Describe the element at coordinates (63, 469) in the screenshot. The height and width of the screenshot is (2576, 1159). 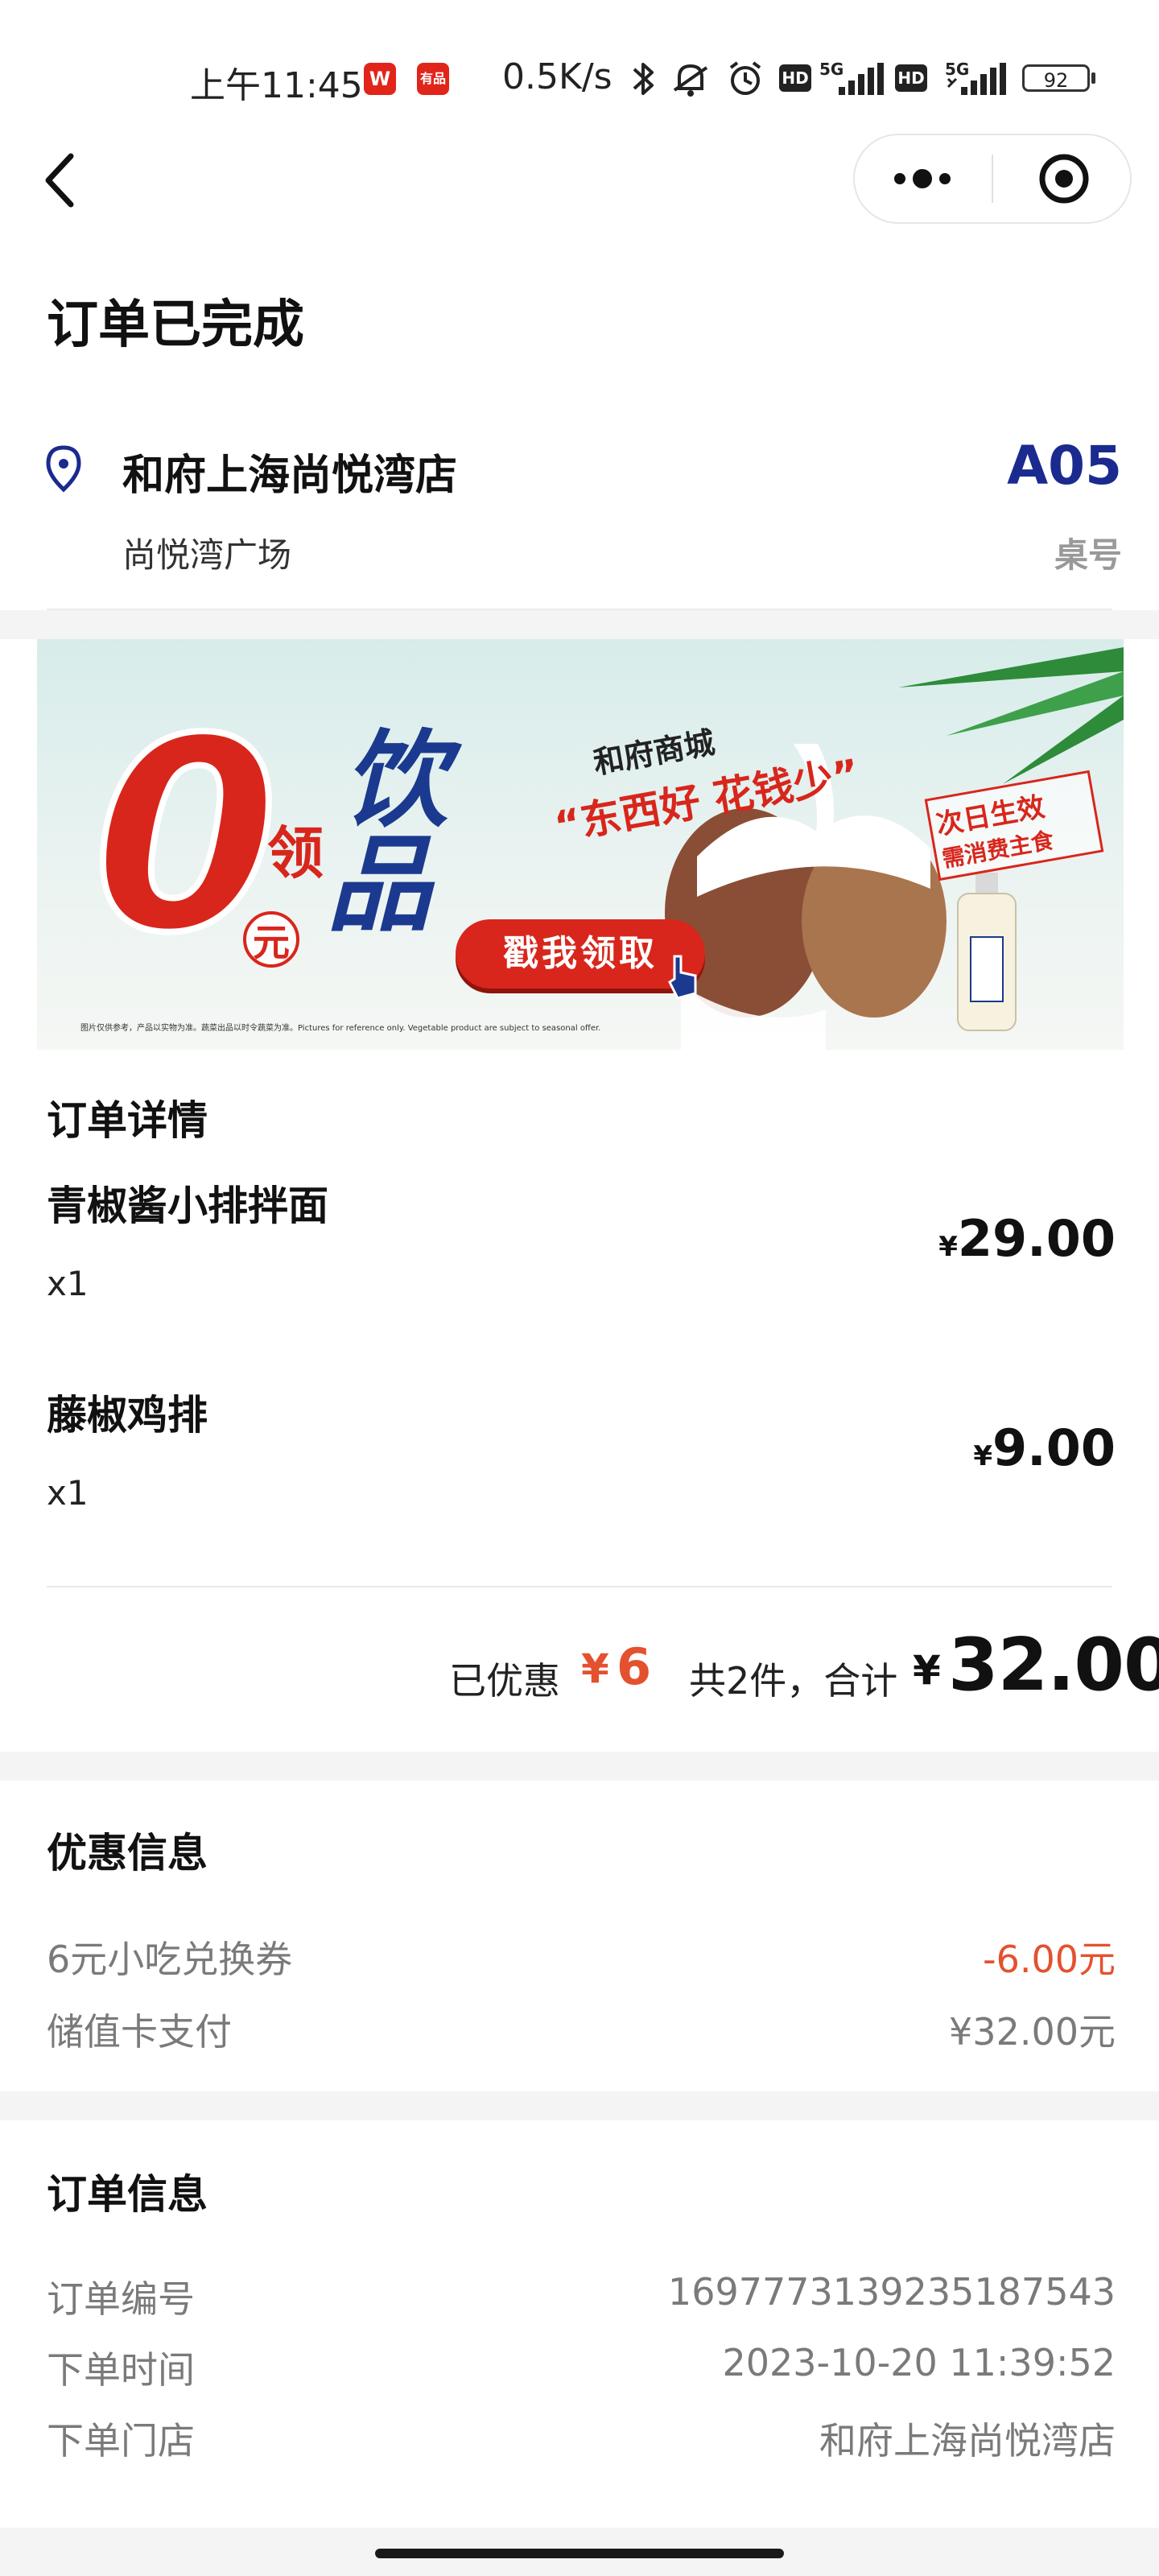
I see `location-pin-icon` at that location.